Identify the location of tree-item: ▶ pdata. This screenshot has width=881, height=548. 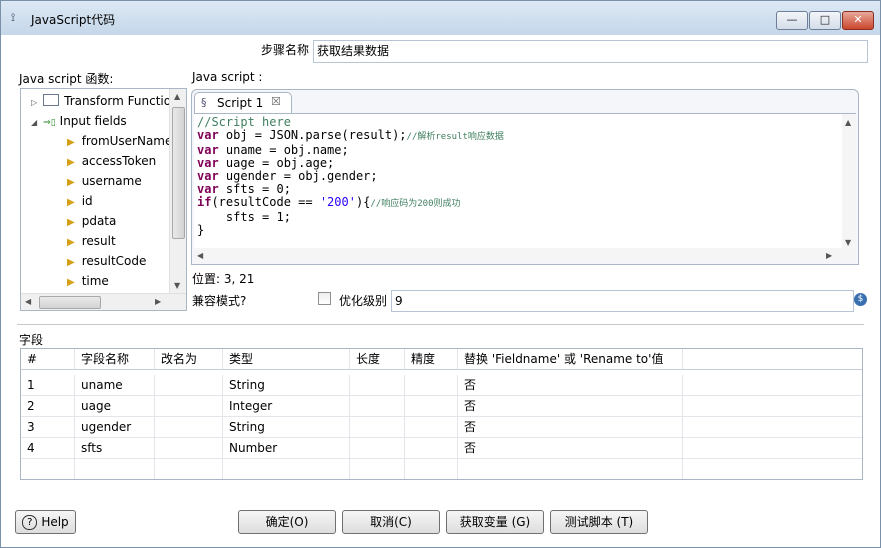
(91, 221).